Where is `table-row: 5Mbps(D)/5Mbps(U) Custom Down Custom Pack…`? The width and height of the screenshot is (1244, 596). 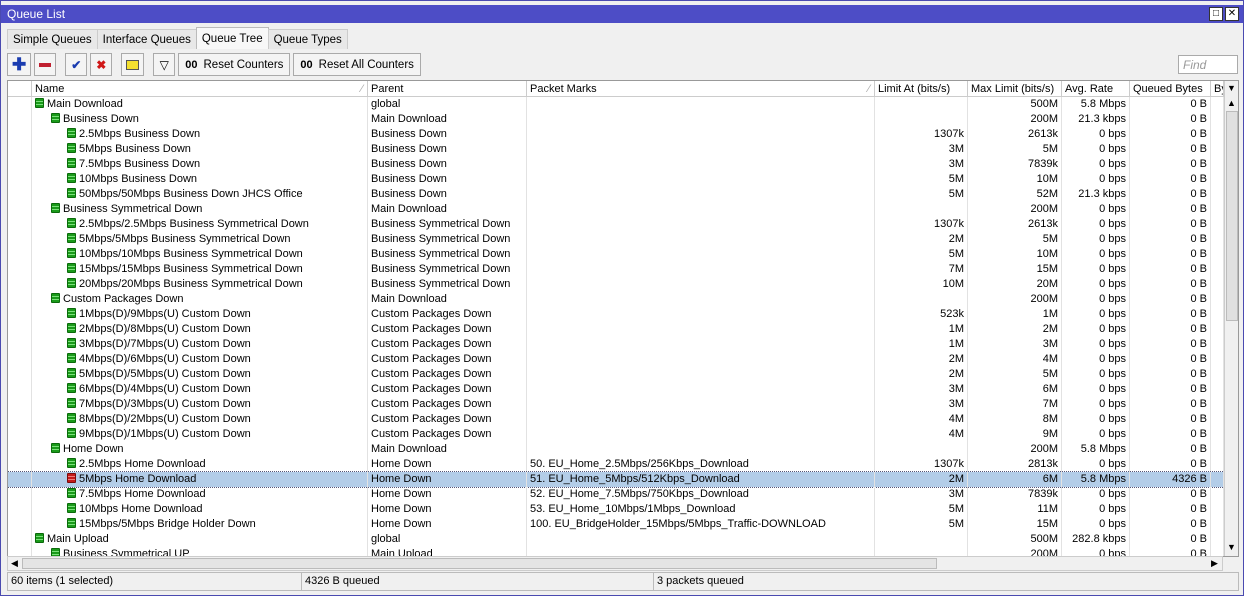
table-row: 5Mbps(D)/5Mbps(U) Custom Down Custom Pack… is located at coordinates (616, 374).